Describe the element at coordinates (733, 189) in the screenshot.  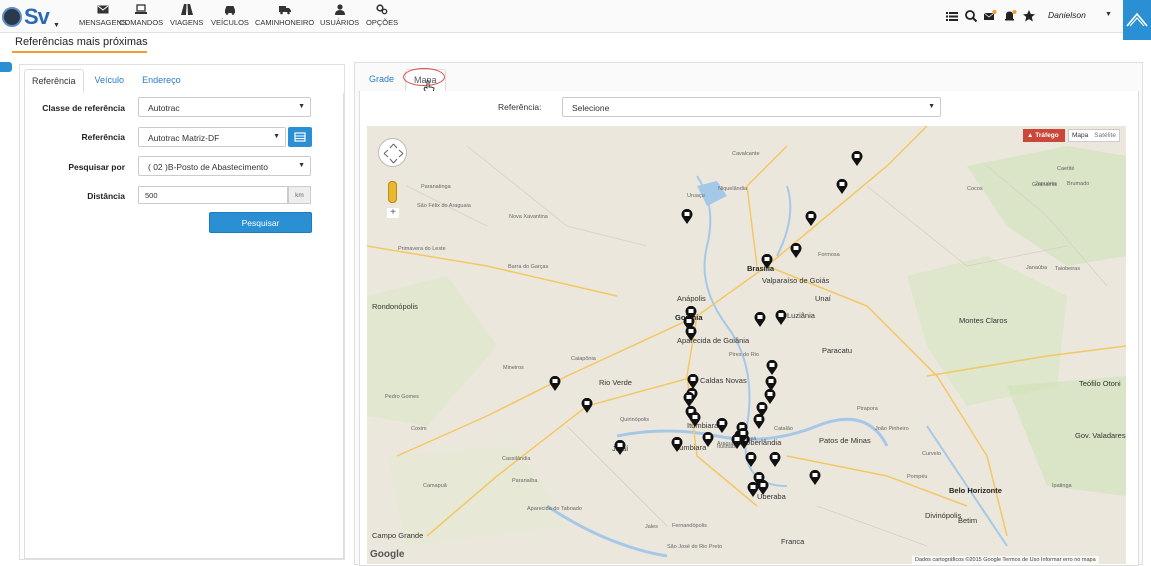
I see `map-place-label: Niquelândia` at that location.